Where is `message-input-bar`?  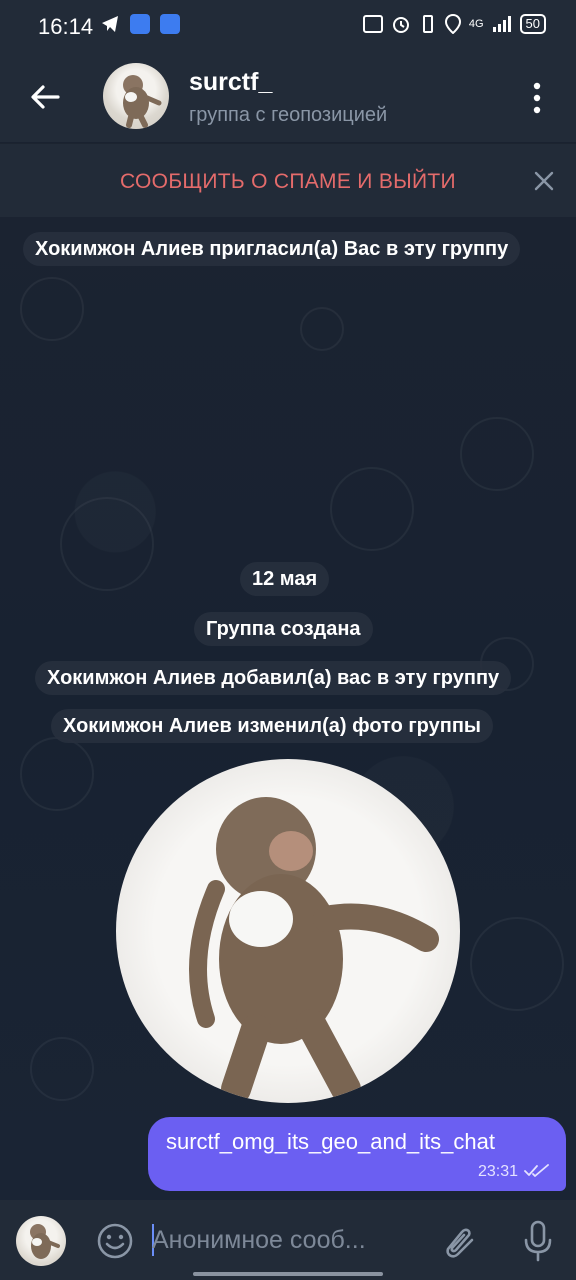
message-input-bar is located at coordinates (288, 1240).